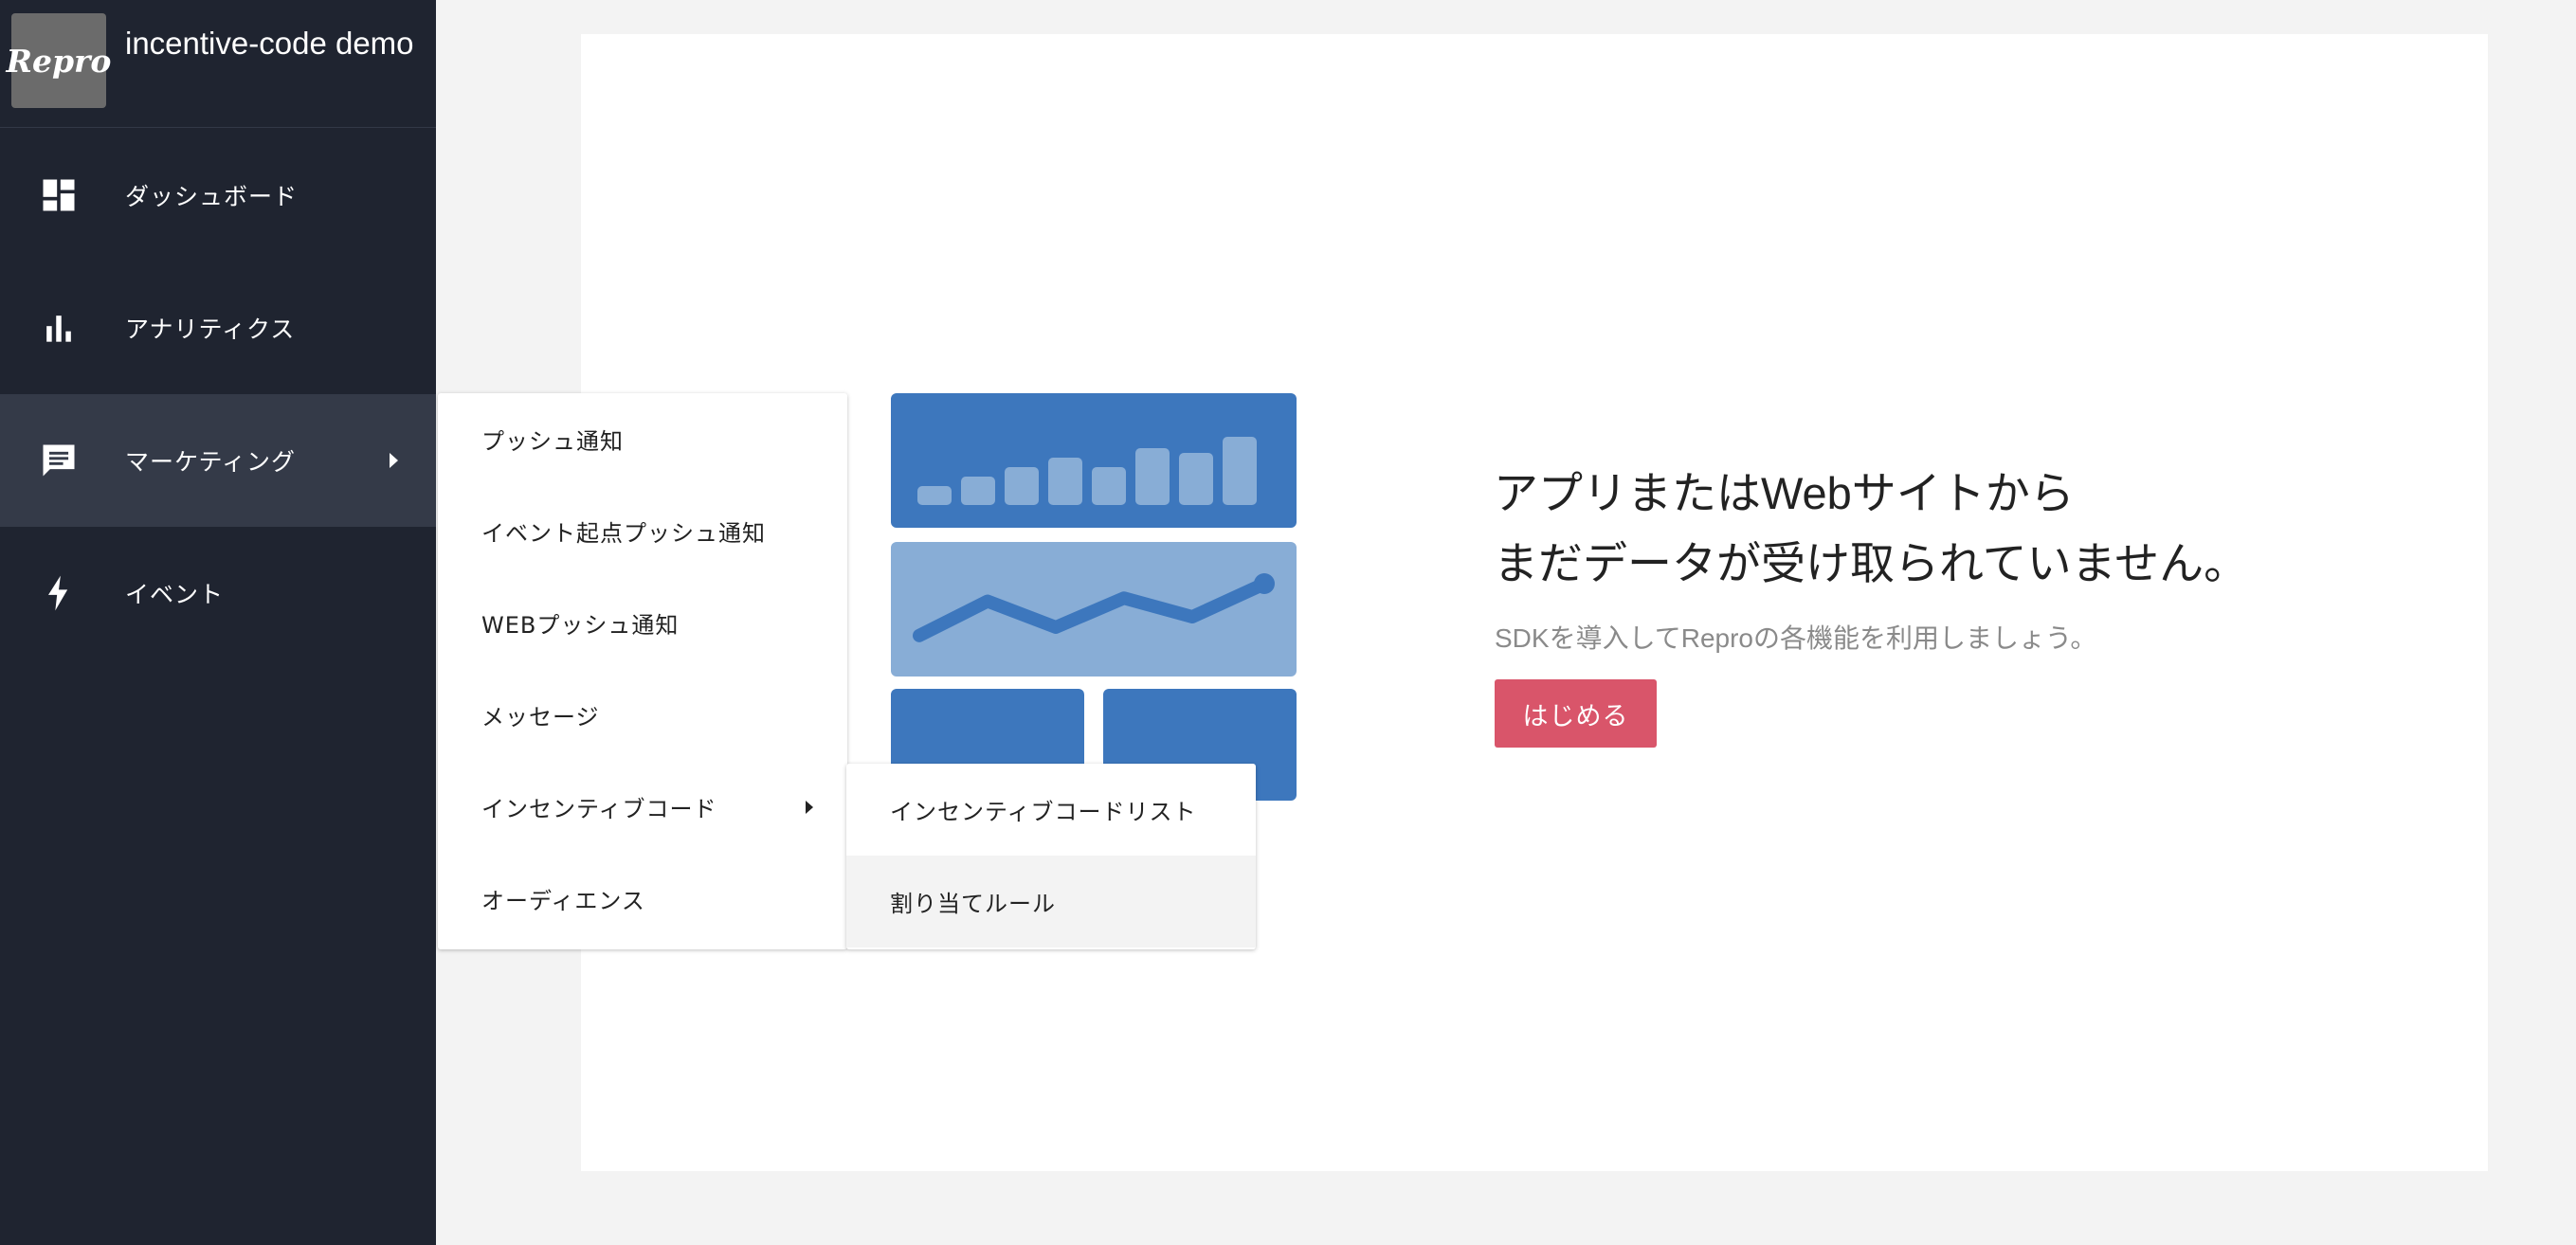 This screenshot has height=1245, width=2576. I want to click on menu-item-message: メッセージ, so click(642, 715).